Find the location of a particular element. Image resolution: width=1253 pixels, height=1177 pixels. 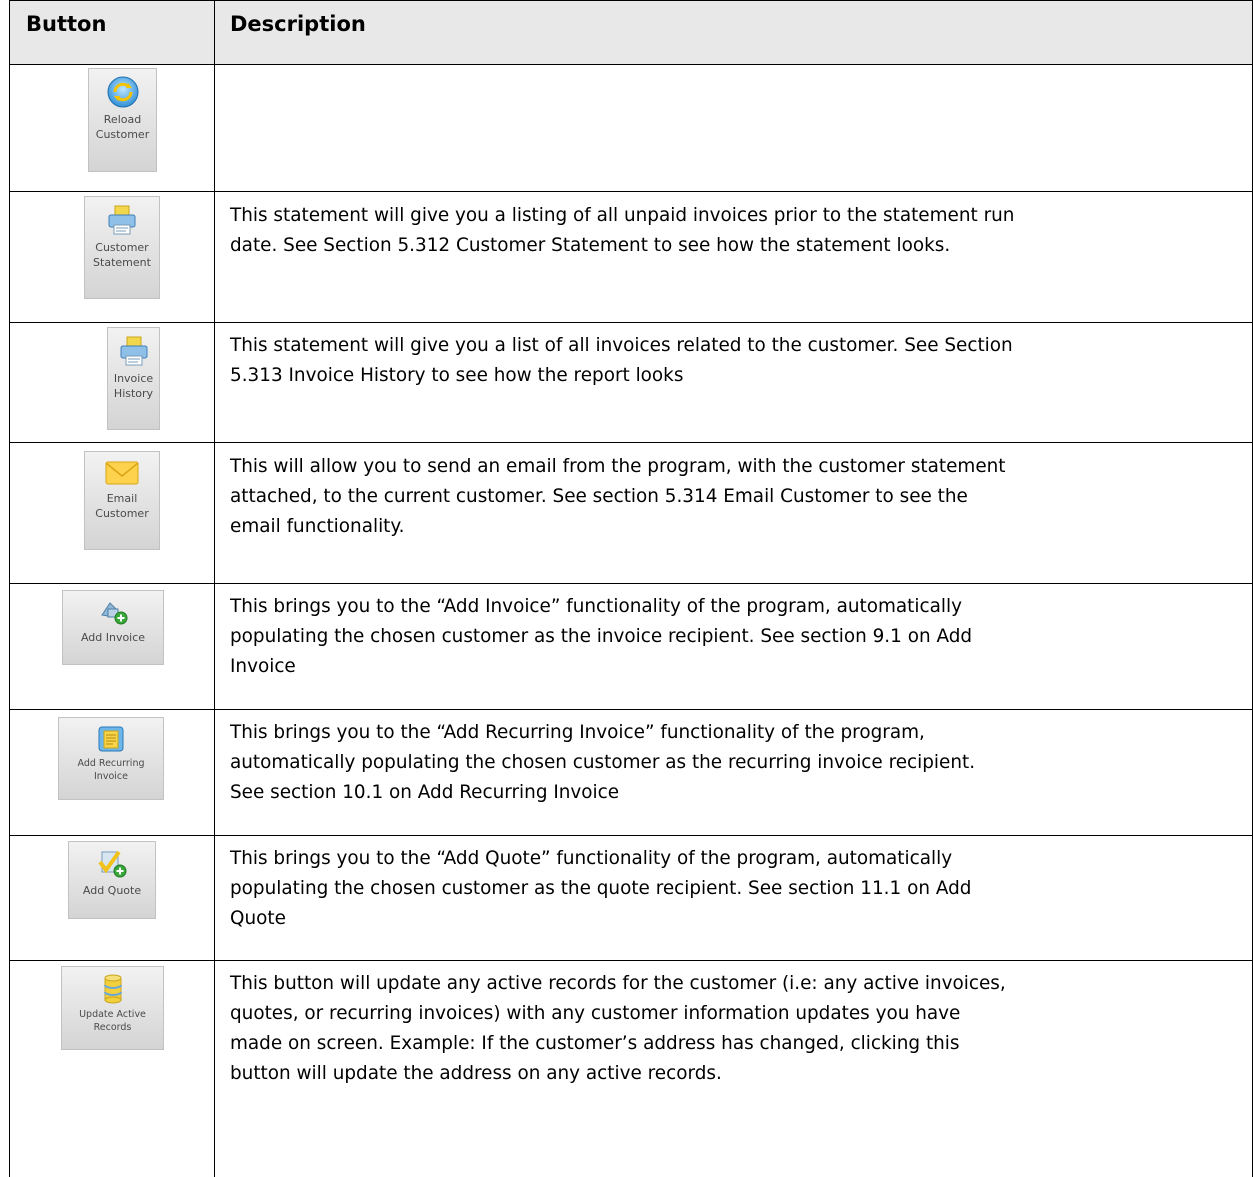

reload-customer-button: Reload Customer is located at coordinates (122, 120).